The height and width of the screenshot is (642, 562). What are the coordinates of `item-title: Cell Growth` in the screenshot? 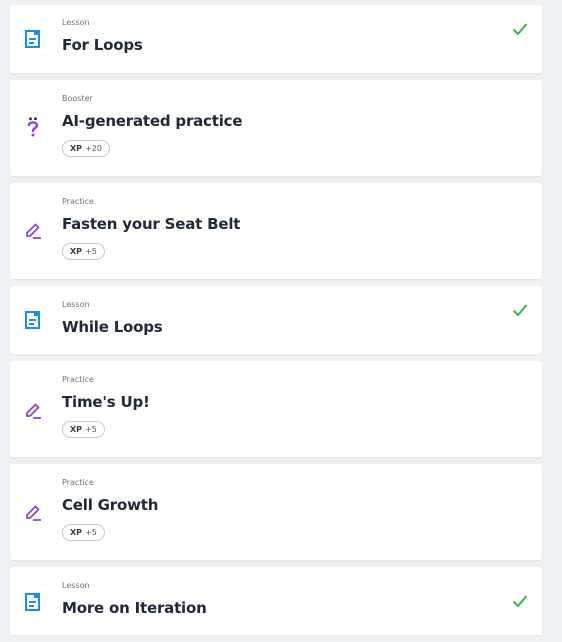 It's located at (110, 505).